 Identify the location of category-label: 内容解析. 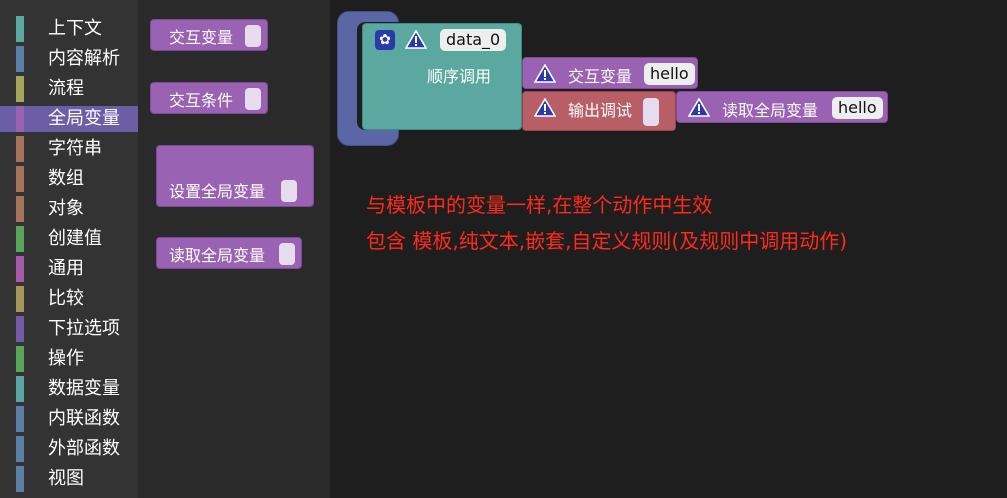
(84, 58).